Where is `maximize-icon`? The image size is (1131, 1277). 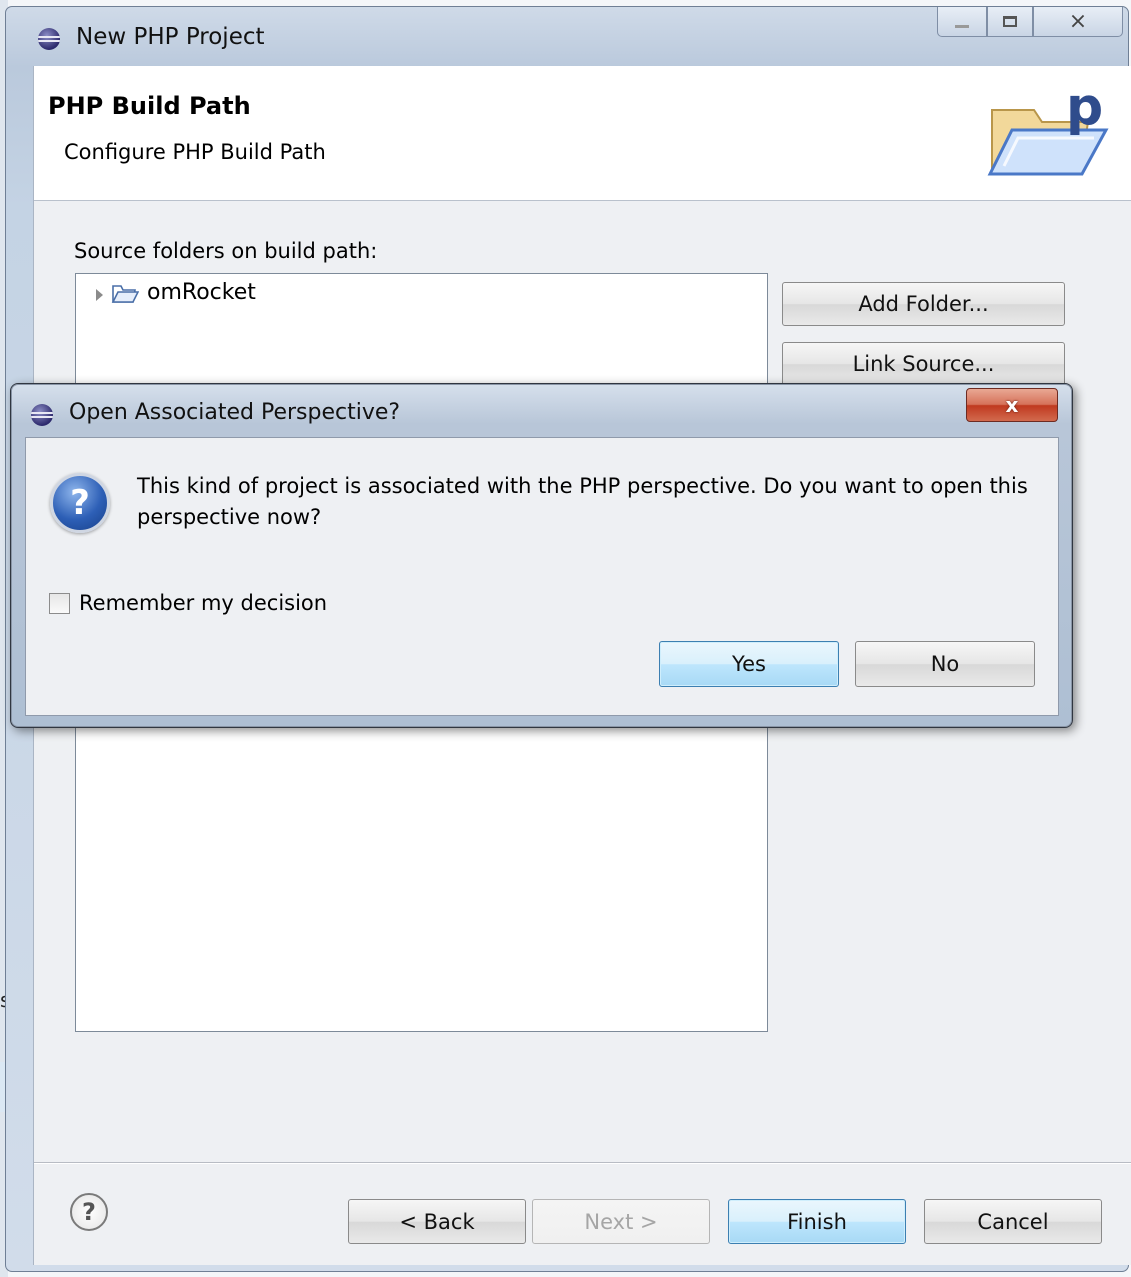 maximize-icon is located at coordinates (1010, 21).